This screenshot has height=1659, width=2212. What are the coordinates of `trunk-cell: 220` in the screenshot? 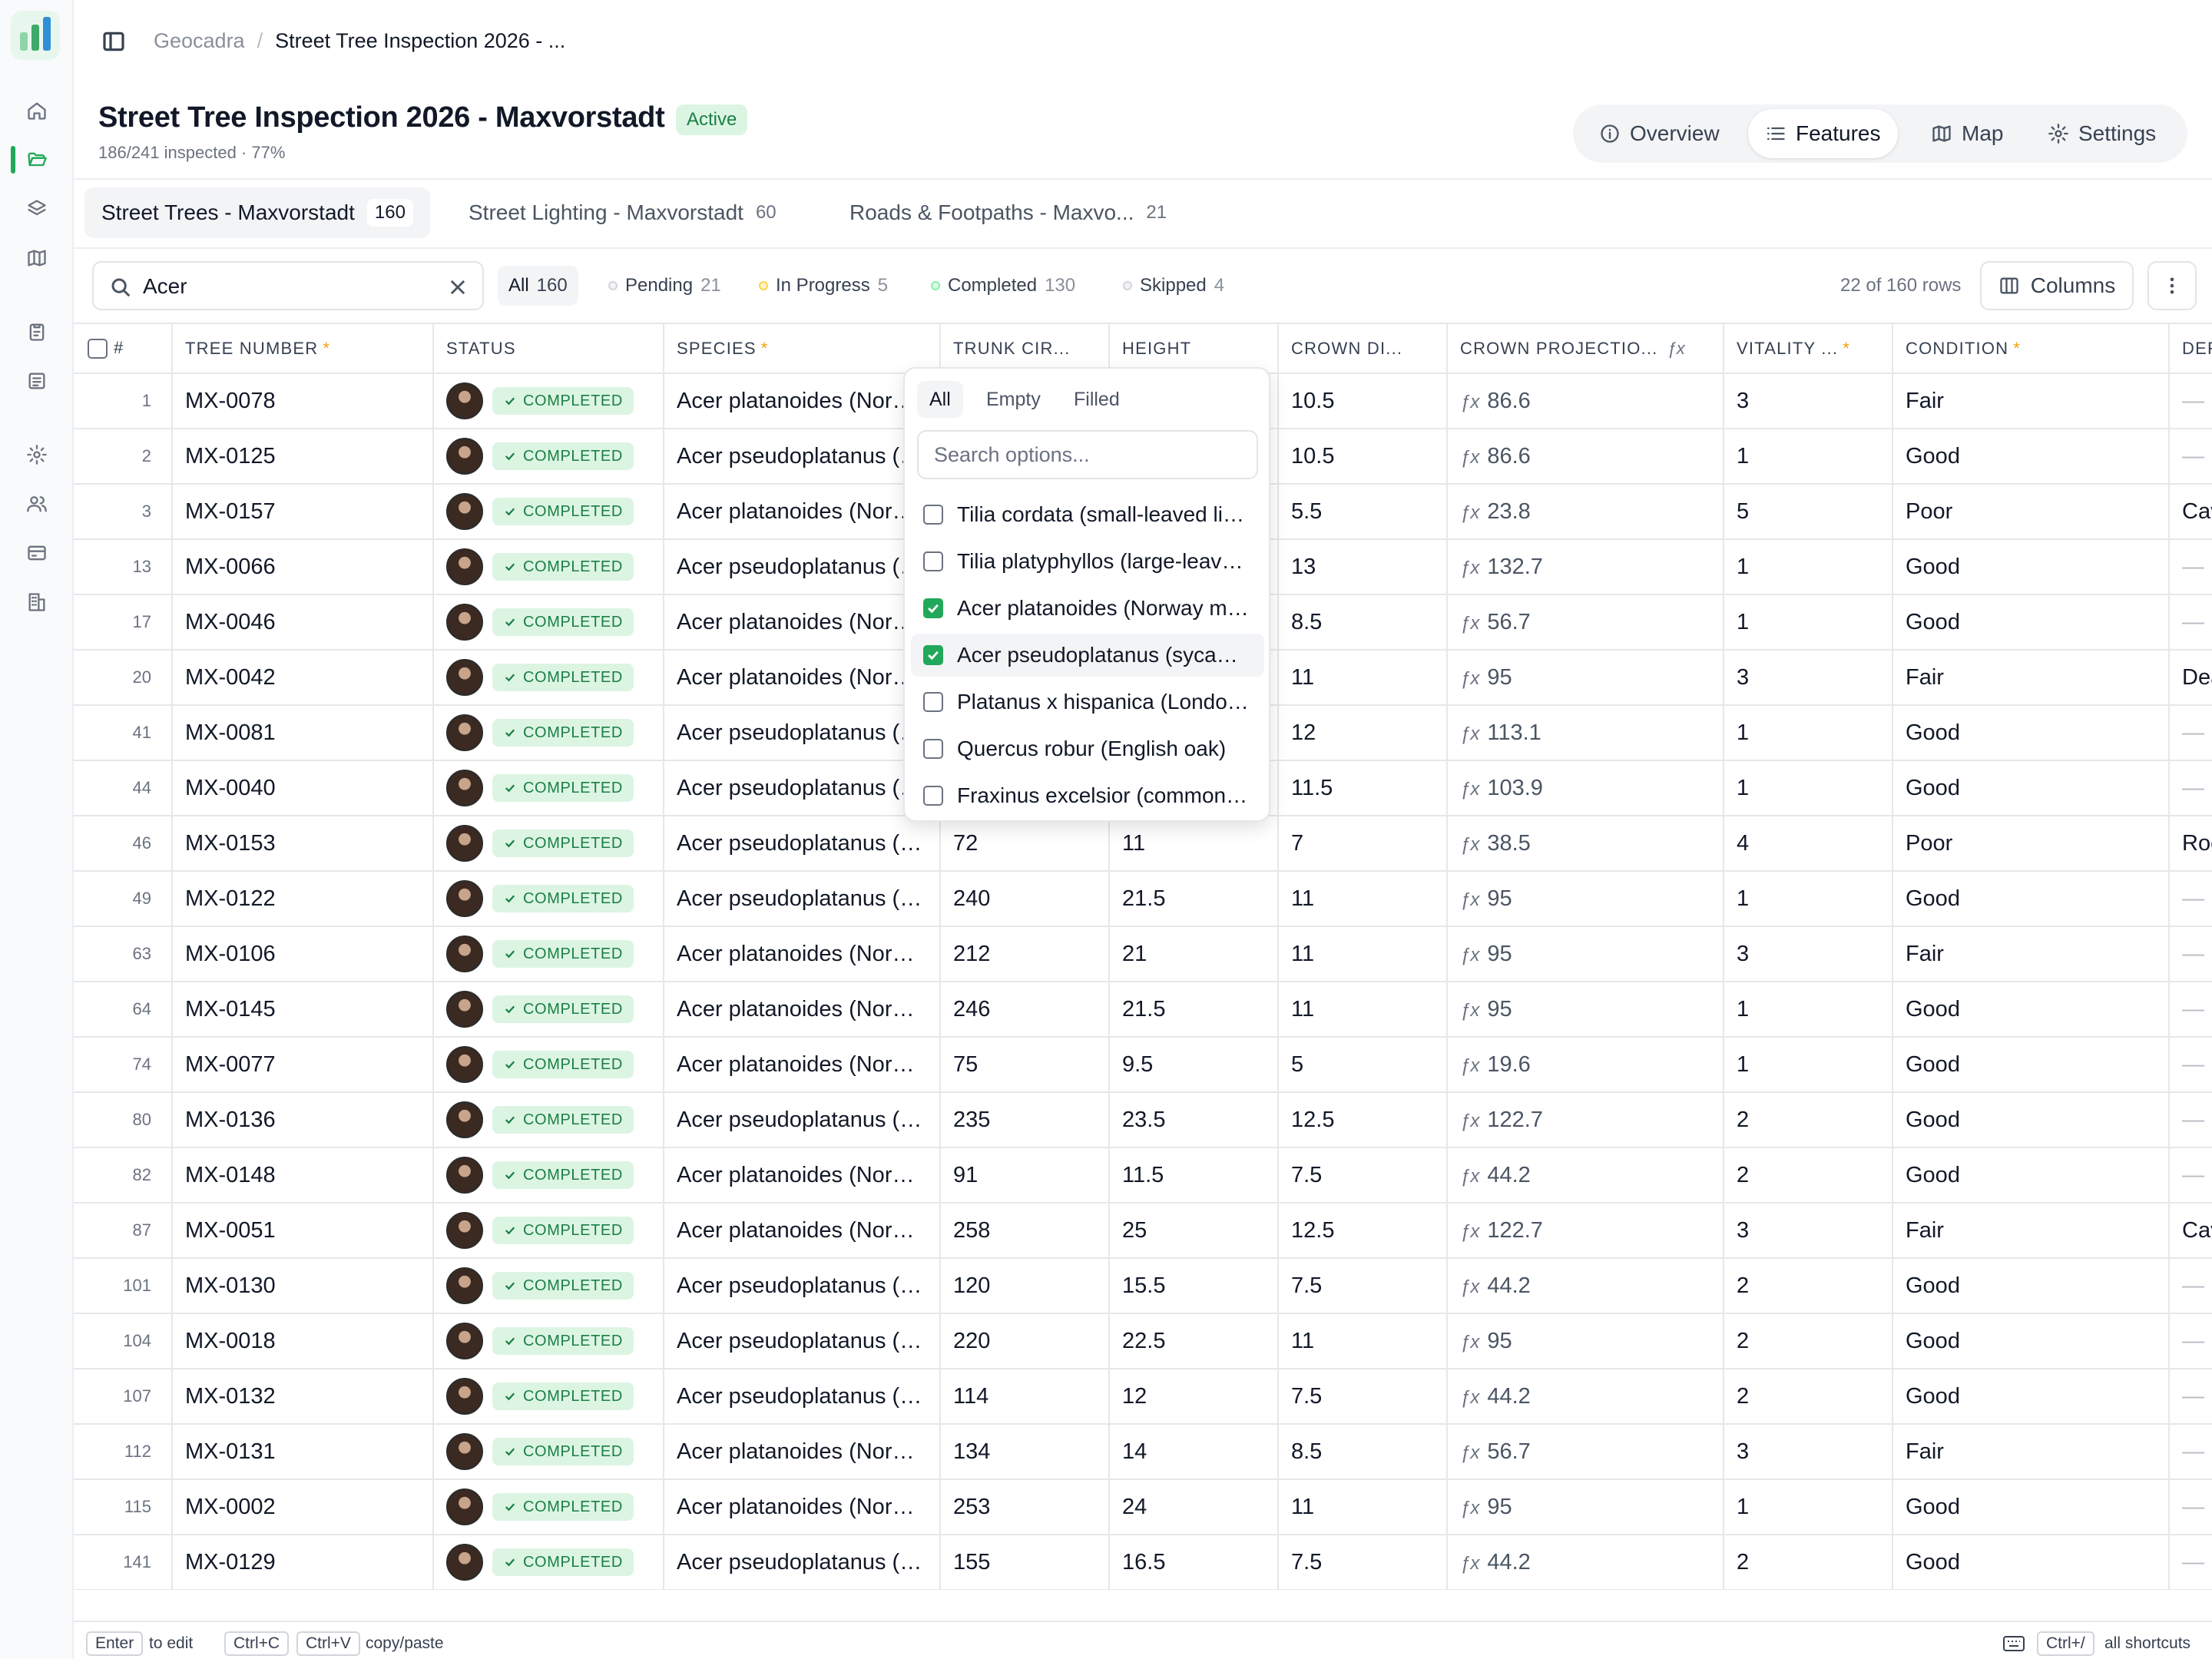 It's located at (1025, 1341).